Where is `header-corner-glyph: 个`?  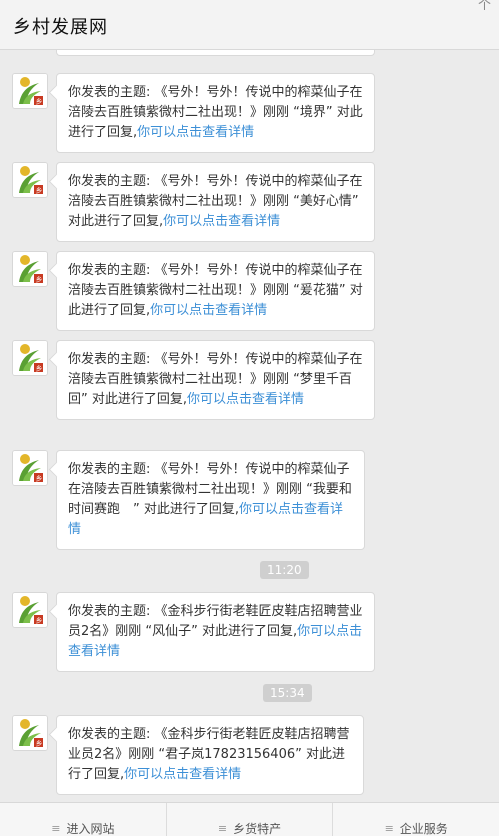
header-corner-glyph: 个 is located at coordinates (484, 6).